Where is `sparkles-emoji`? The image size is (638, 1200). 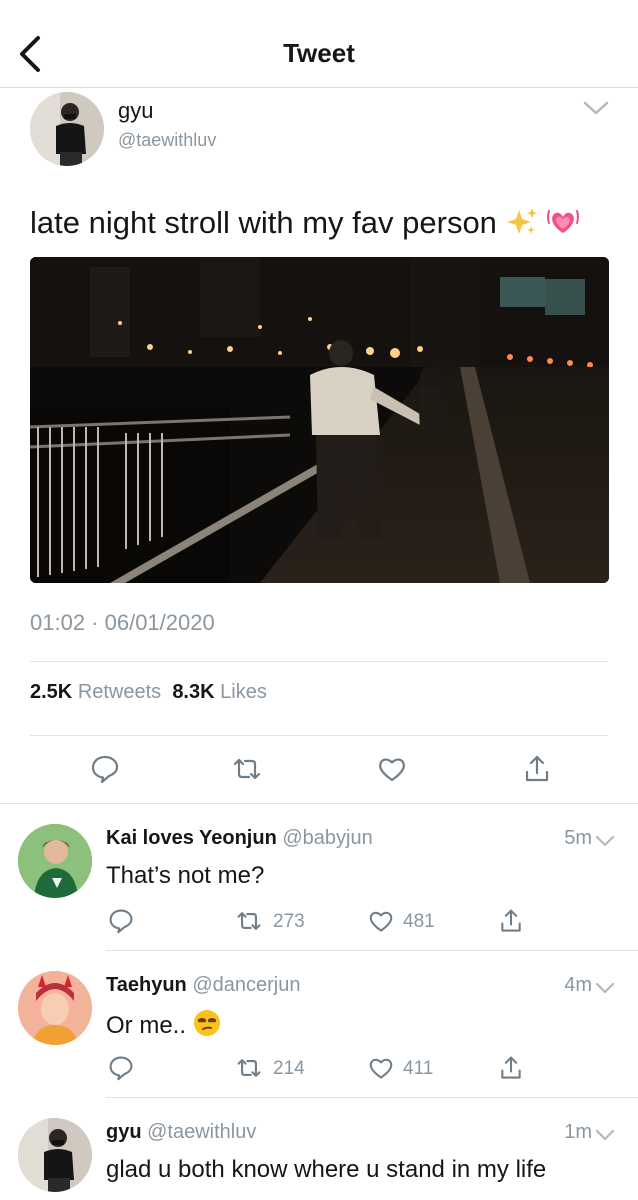
sparkles-emoji is located at coordinates (521, 221).